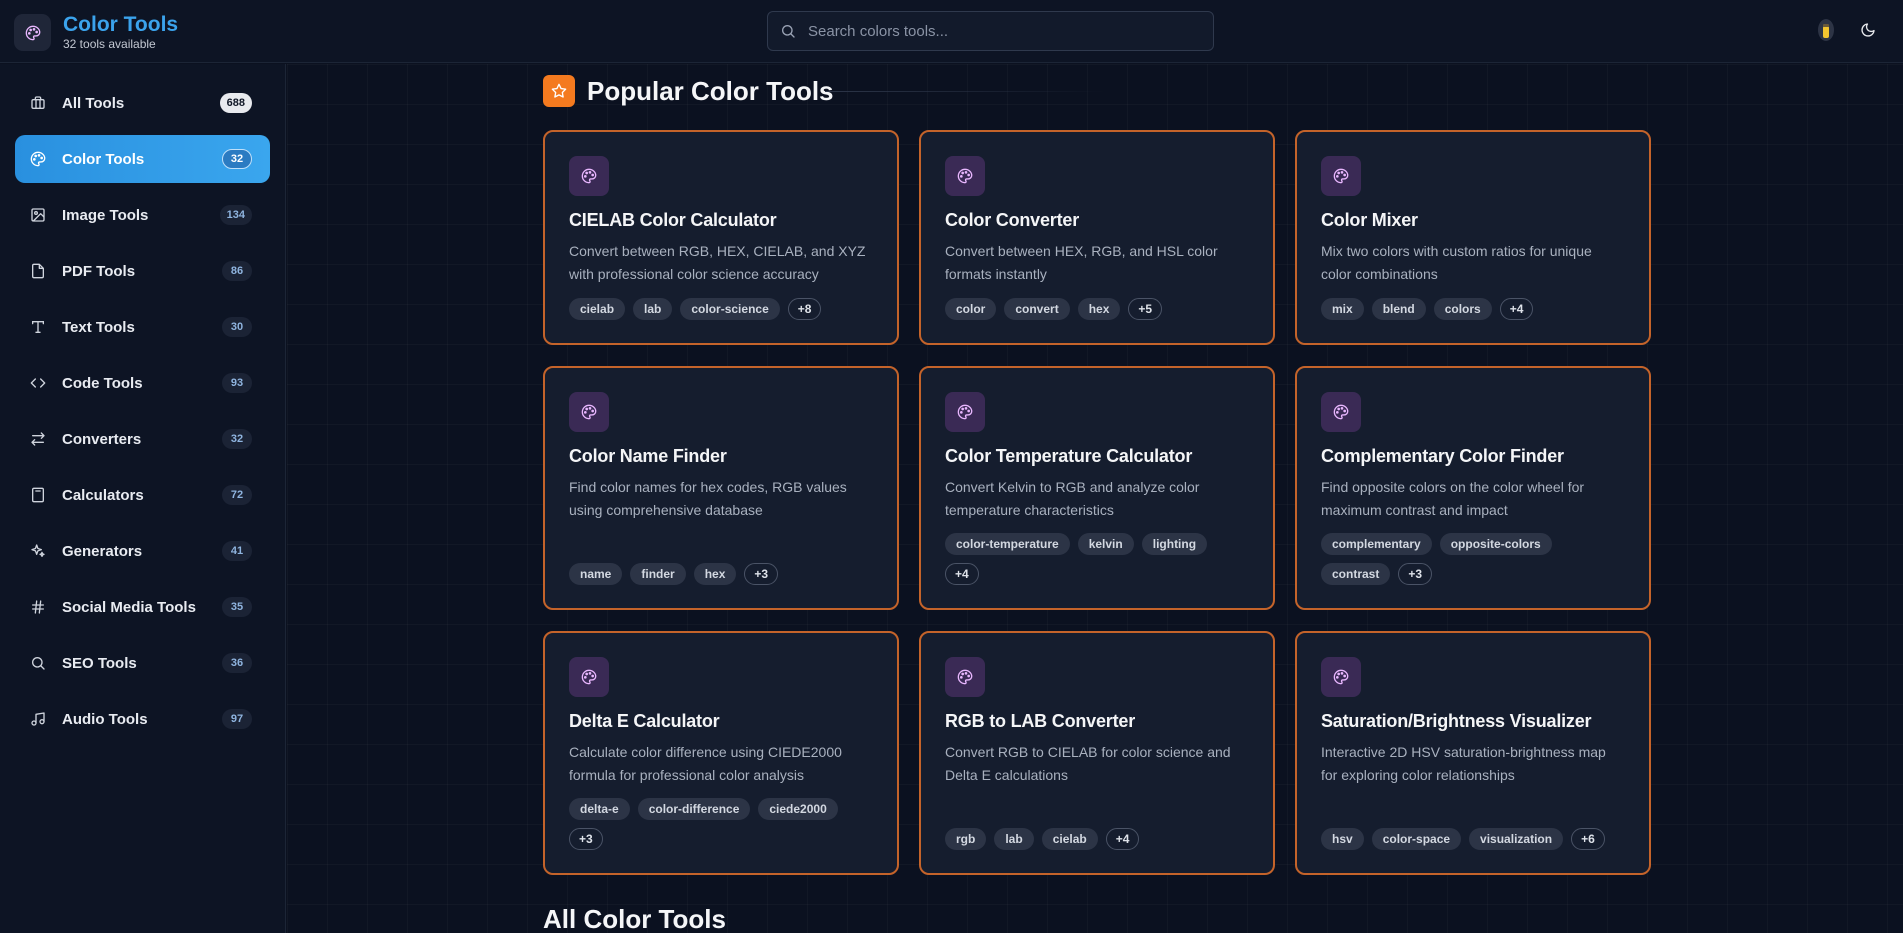  Describe the element at coordinates (634, 918) in the screenshot. I see `all-tools-heading: All Color Tools` at that location.